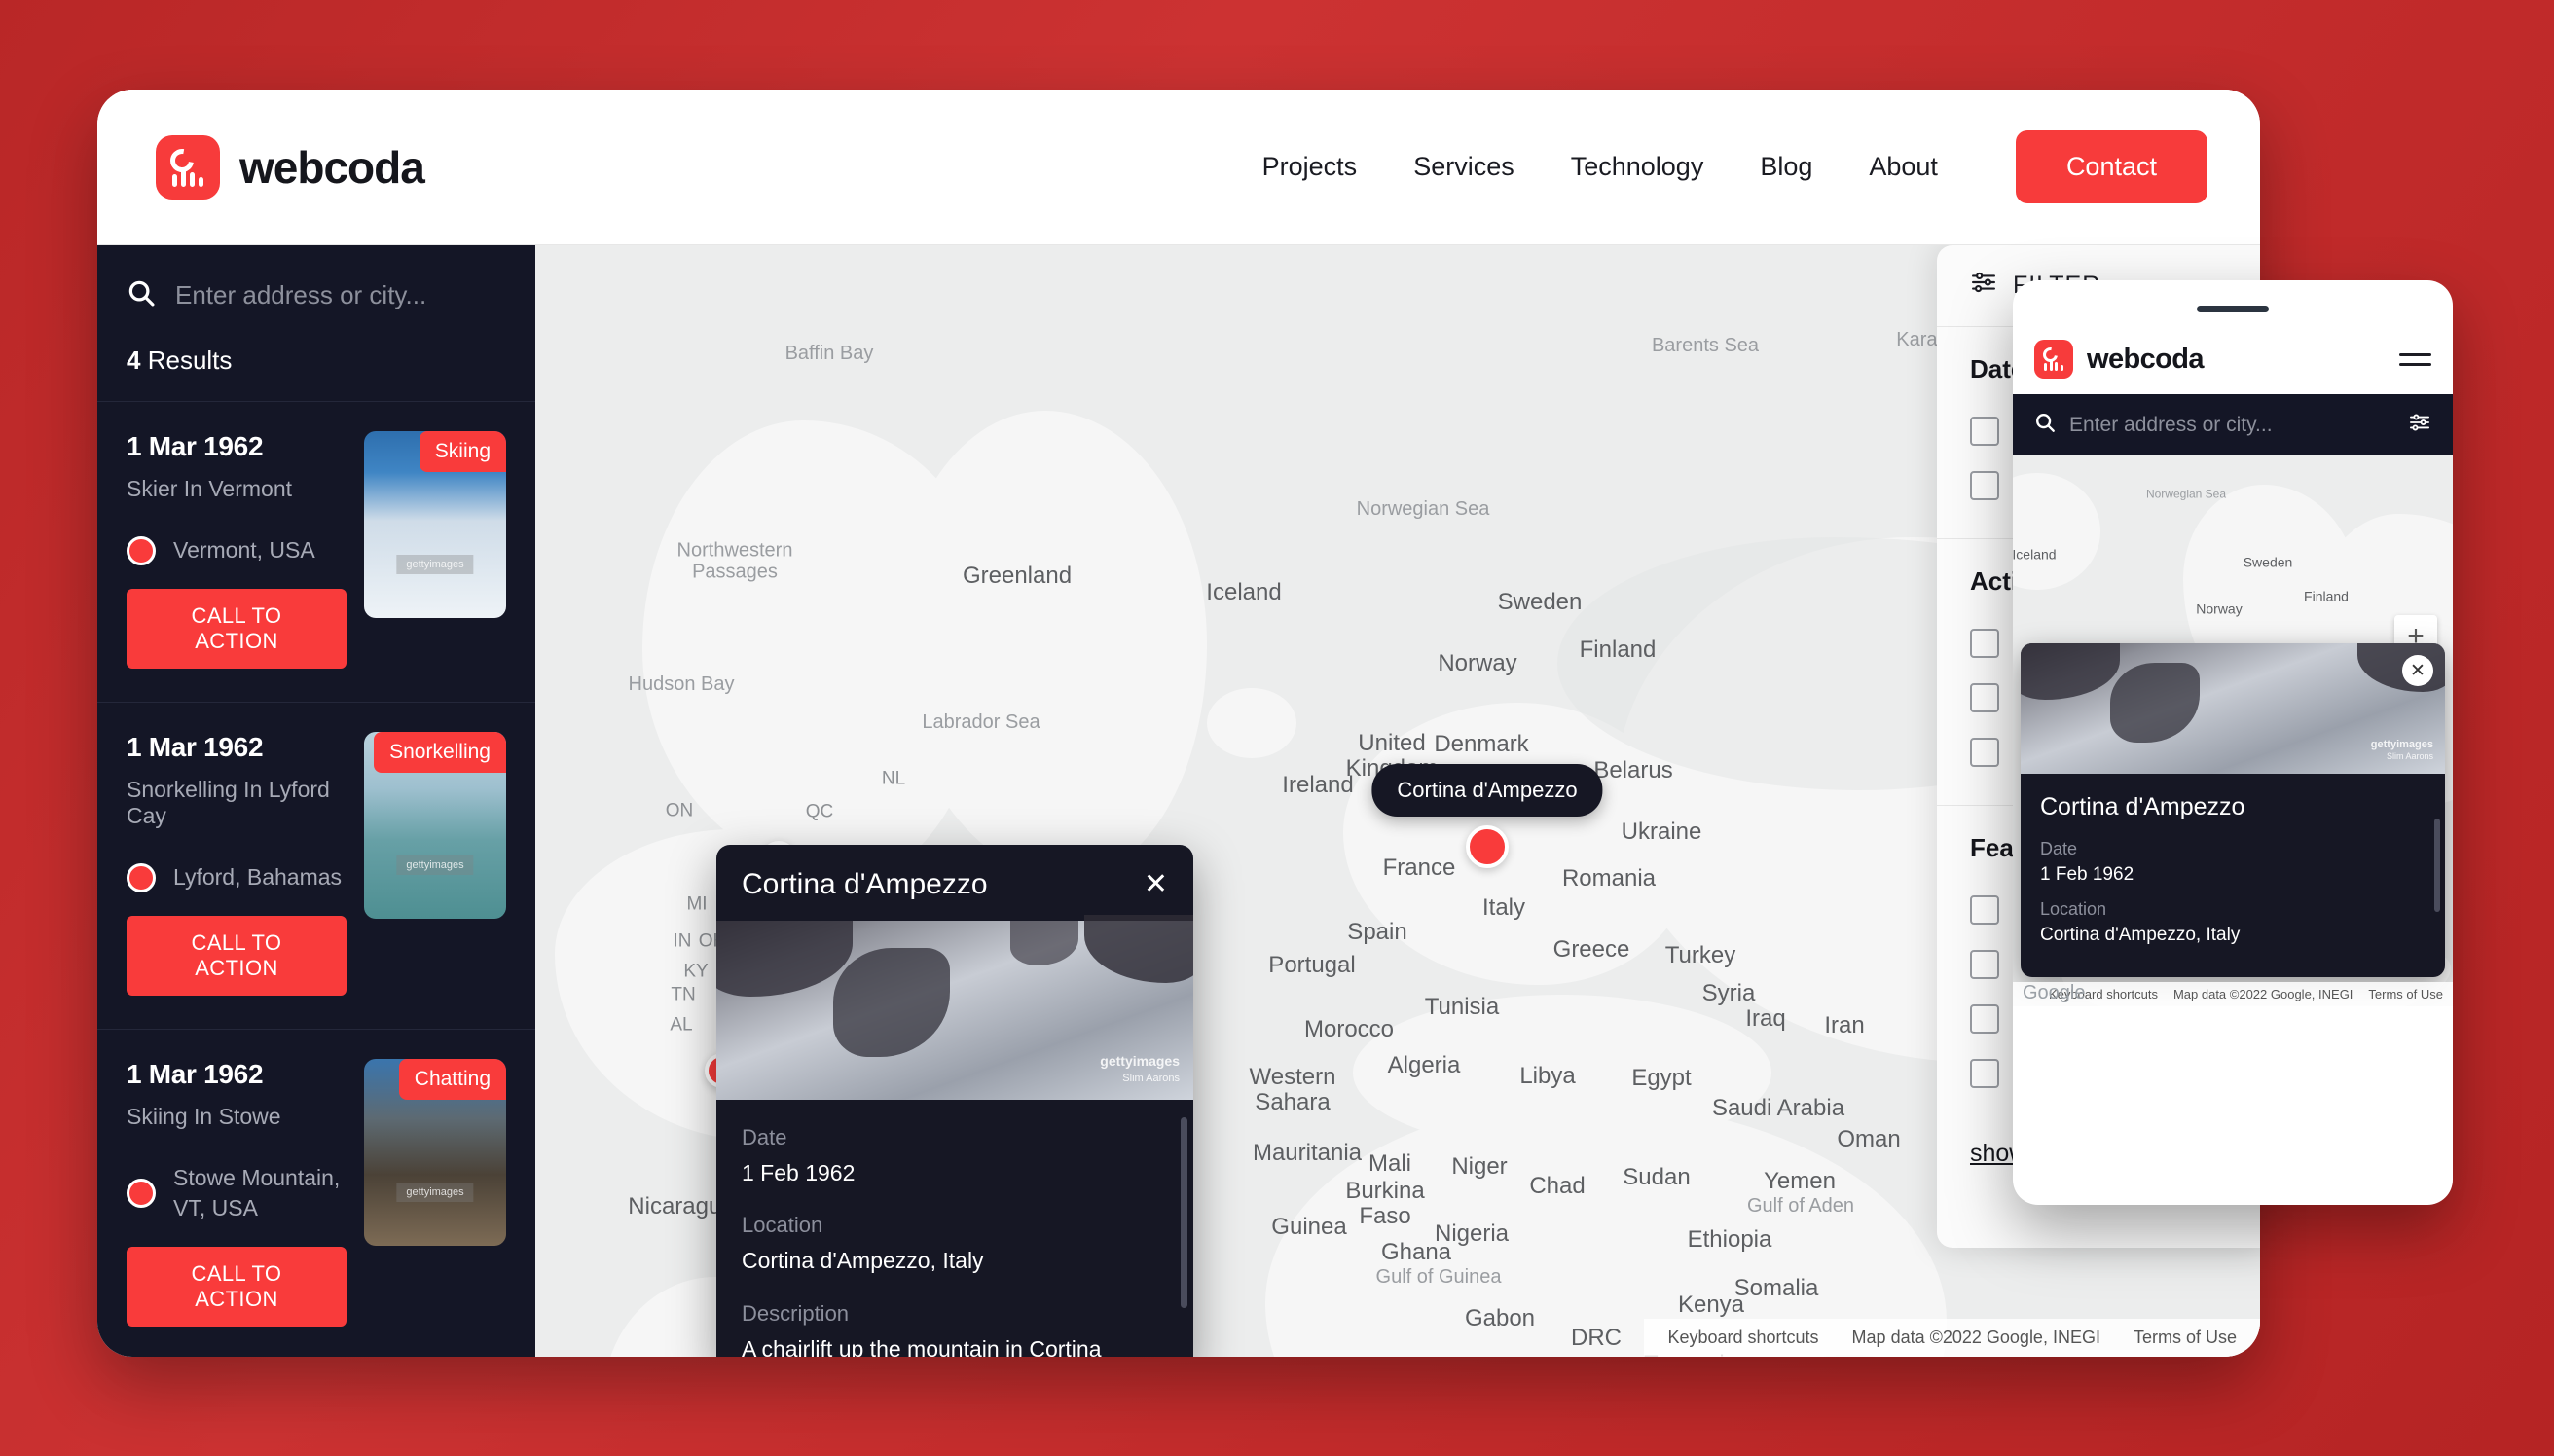  Describe the element at coordinates (435, 1153) in the screenshot. I see `result-thumbnail: Chatting gettyimages` at that location.